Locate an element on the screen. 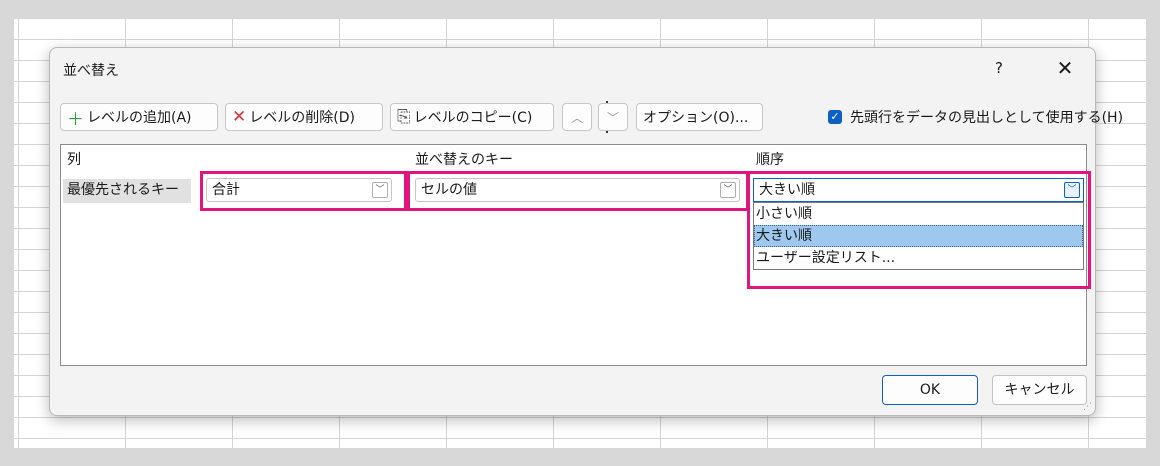  header-row-checkbox: ✓ 先頭行をデータの見出しとして使用する(H) is located at coordinates (975, 117).